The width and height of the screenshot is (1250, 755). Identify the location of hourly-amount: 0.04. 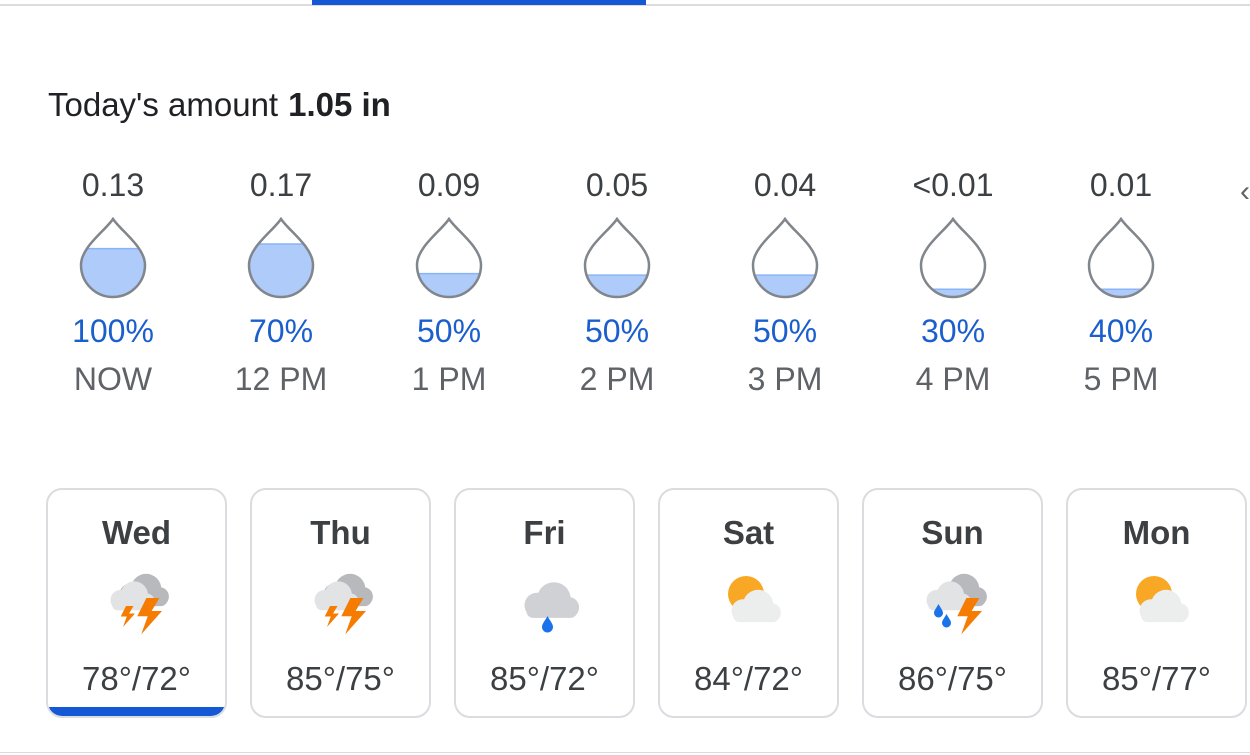
(785, 185).